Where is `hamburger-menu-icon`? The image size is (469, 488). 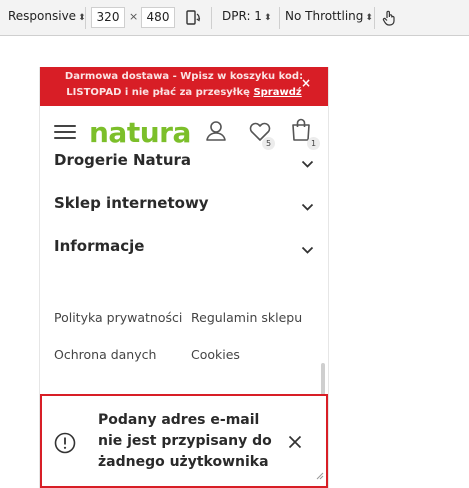 hamburger-menu-icon is located at coordinates (65, 132).